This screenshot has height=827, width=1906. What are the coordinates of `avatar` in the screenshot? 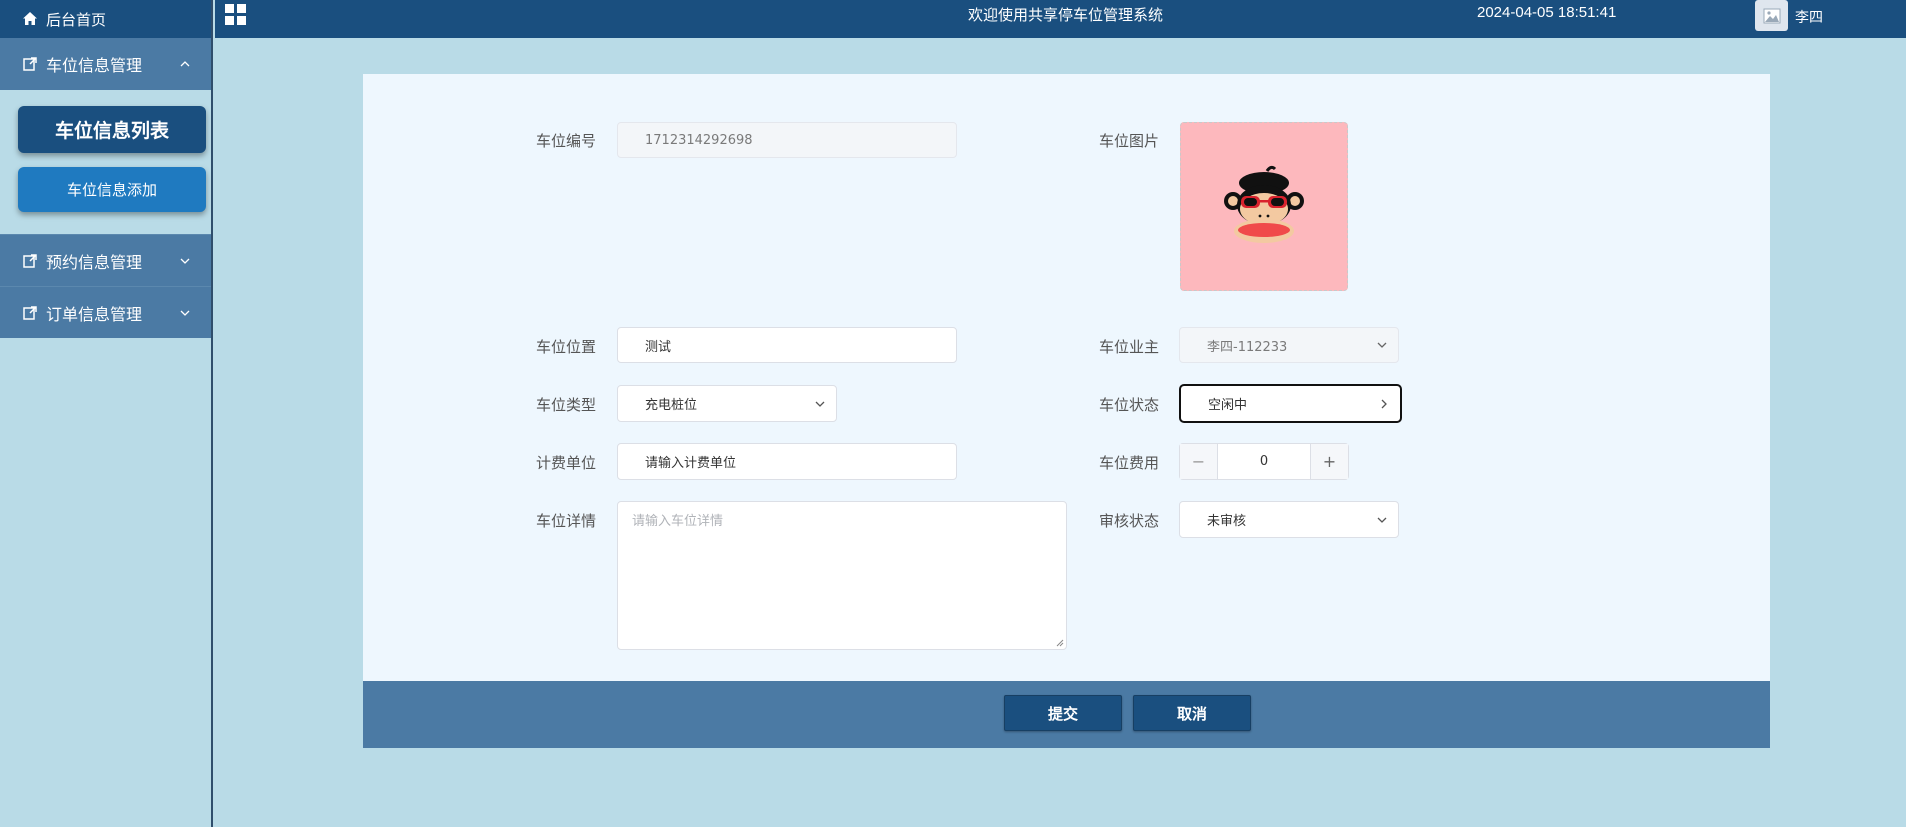 It's located at (1771, 15).